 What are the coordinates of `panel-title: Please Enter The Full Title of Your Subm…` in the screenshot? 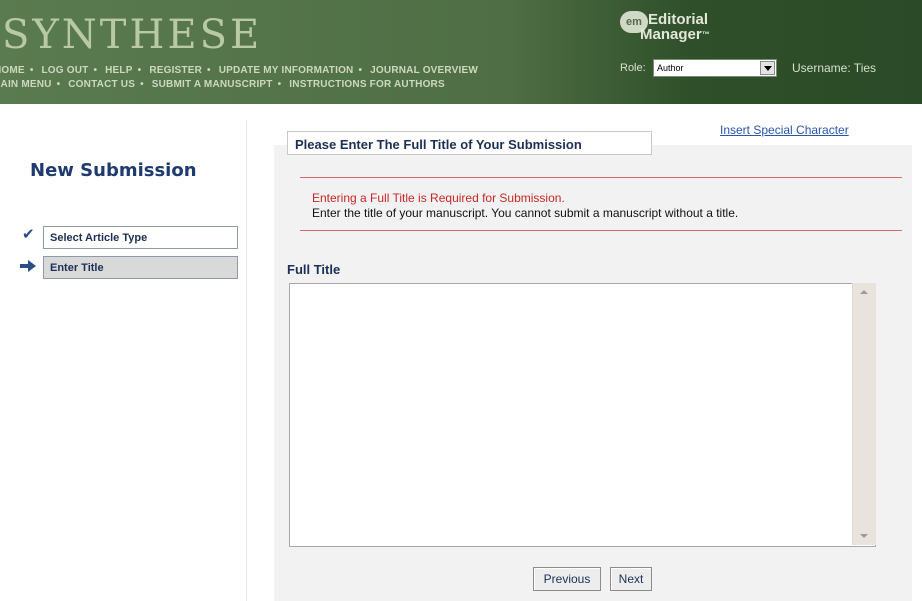 It's located at (469, 143).